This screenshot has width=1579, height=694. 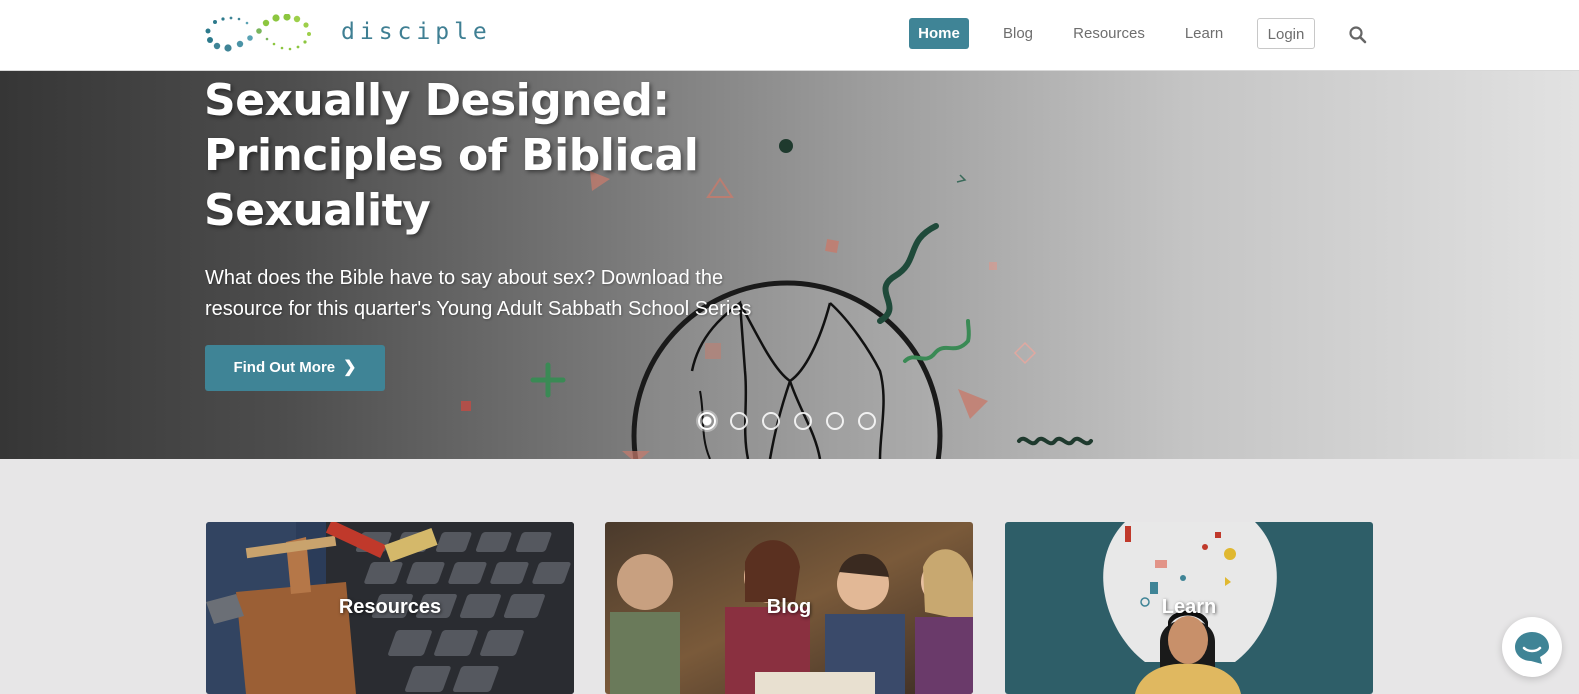 What do you see at coordinates (284, 367) in the screenshot?
I see `find-out-more-label: Find Out More` at bounding box center [284, 367].